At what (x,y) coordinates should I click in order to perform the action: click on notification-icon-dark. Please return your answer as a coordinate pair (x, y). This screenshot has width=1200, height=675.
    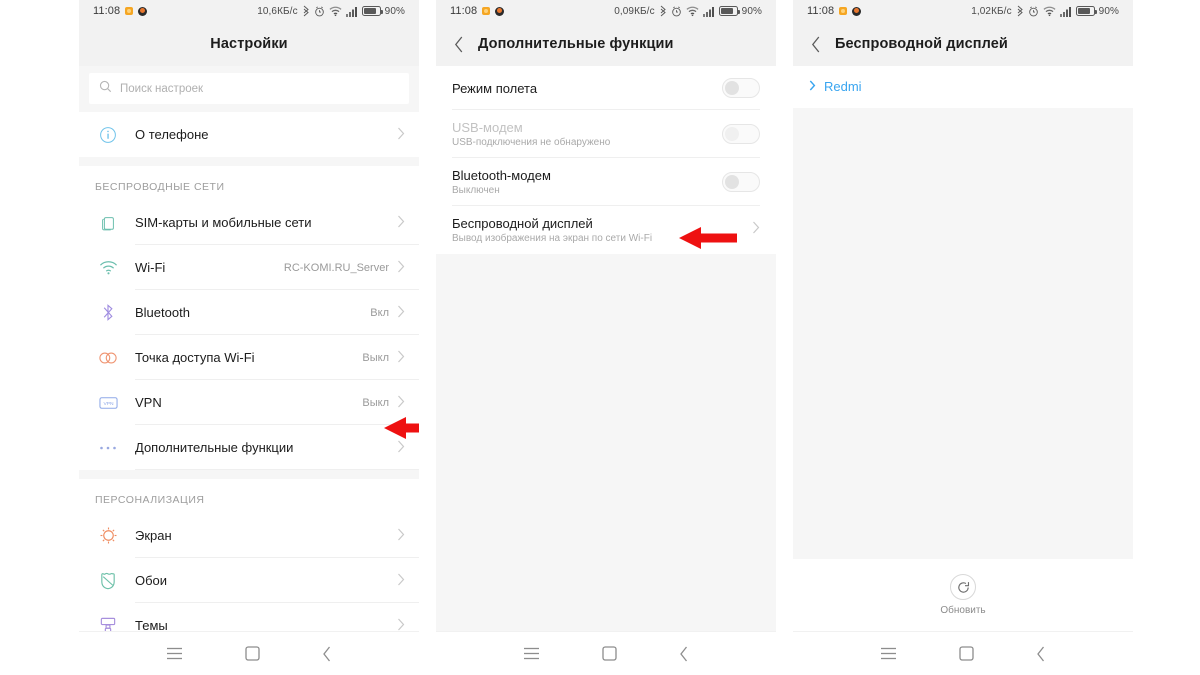
    Looking at the image, I should click on (857, 11).